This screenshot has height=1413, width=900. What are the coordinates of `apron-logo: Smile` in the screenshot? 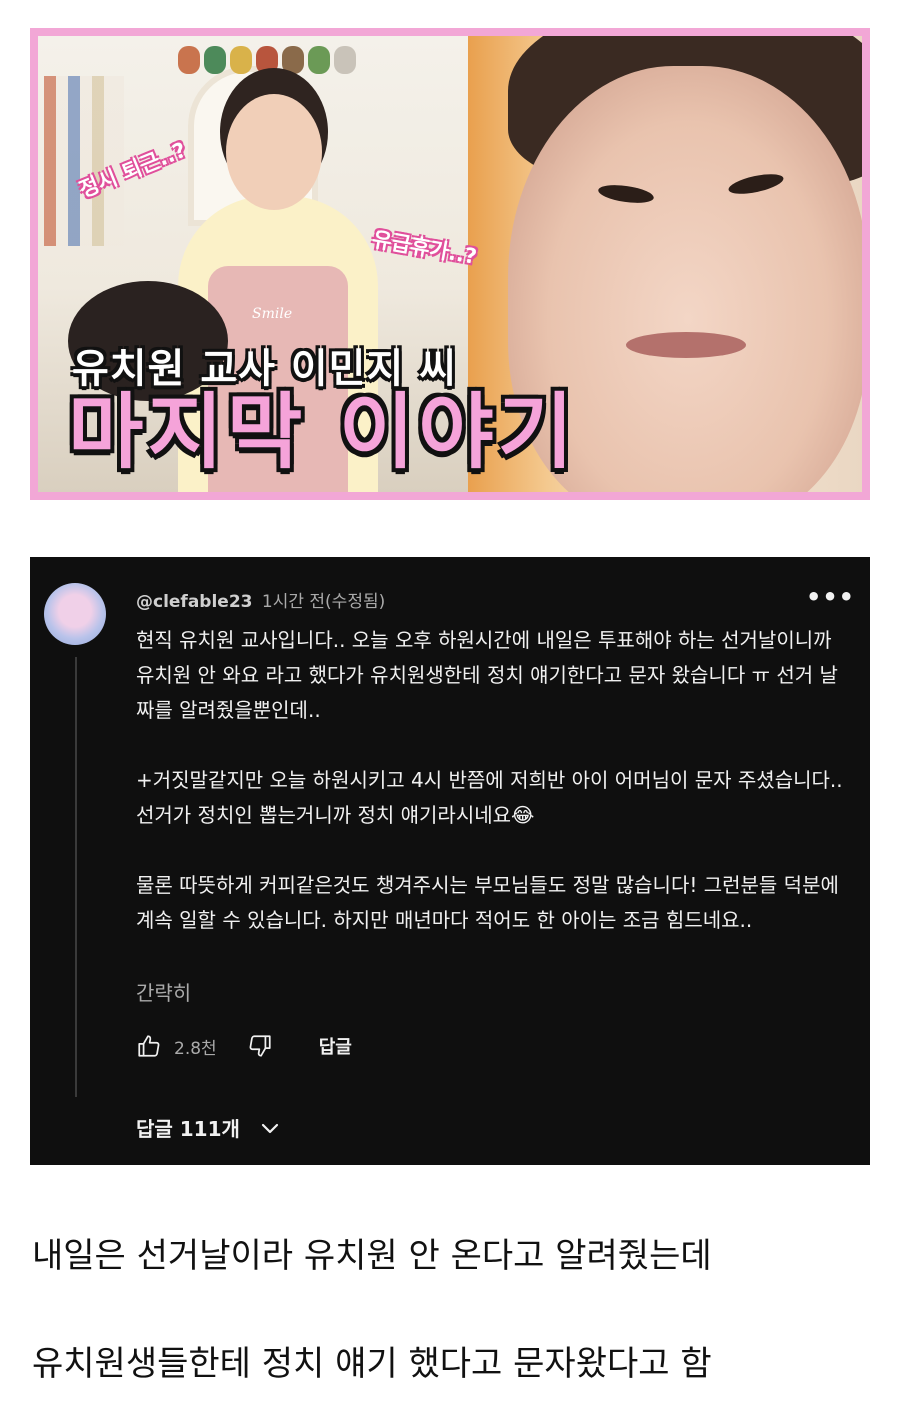 It's located at (272, 314).